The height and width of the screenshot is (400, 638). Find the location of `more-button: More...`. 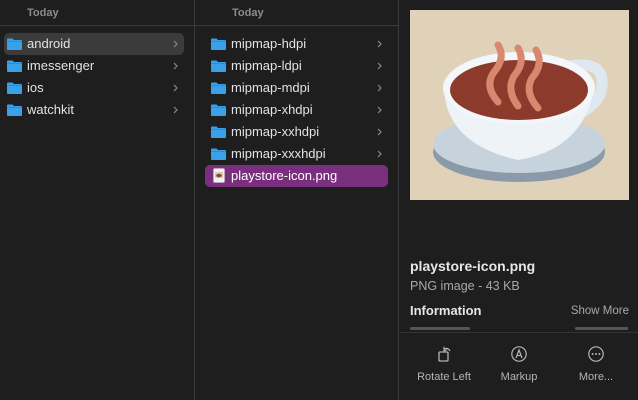

more-button: More... is located at coordinates (596, 366).